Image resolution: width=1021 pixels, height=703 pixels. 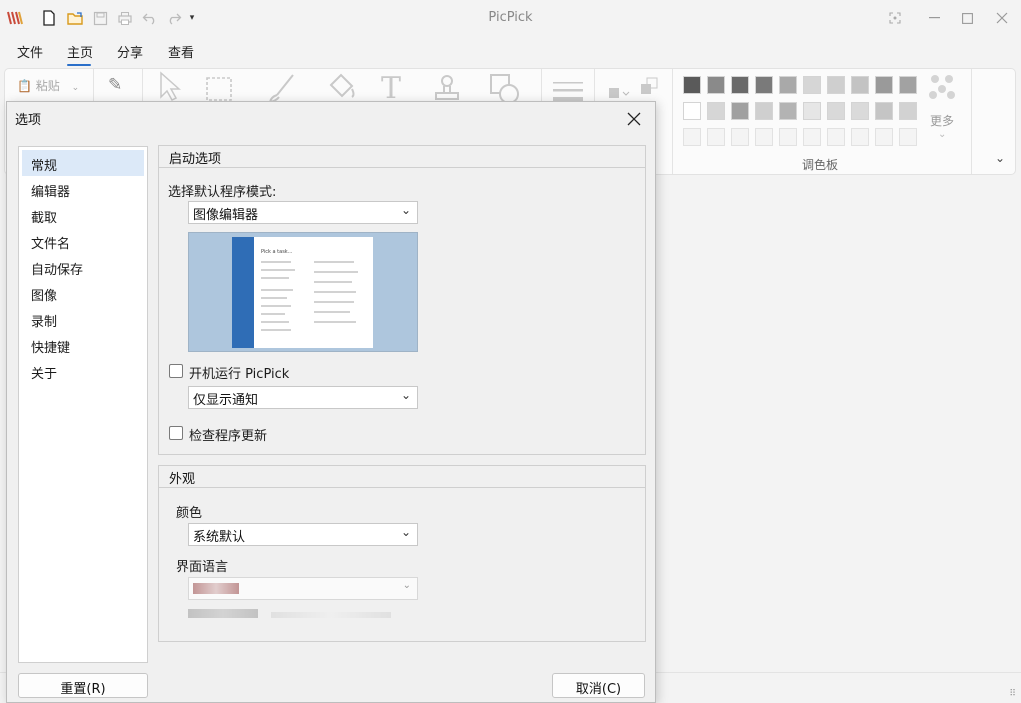 What do you see at coordinates (189, 513) in the screenshot?
I see `color-label: 颜色` at bounding box center [189, 513].